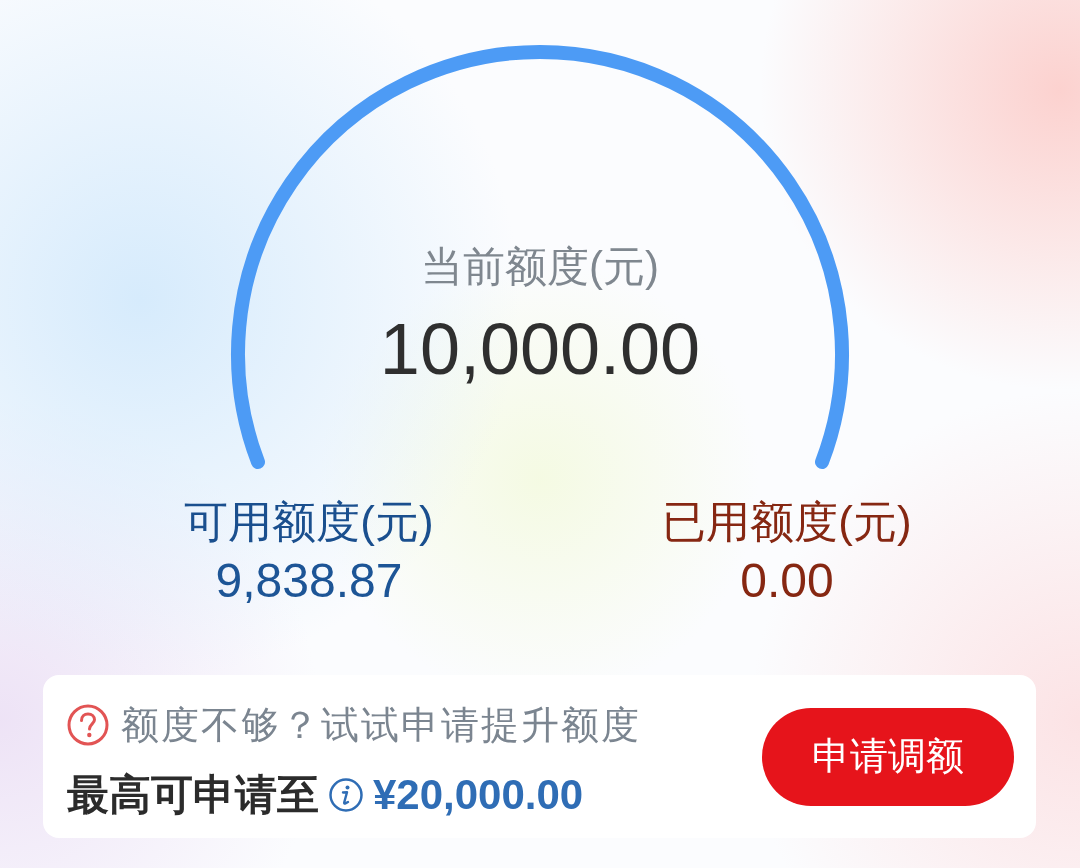 The height and width of the screenshot is (868, 1080). Describe the element at coordinates (888, 756) in the screenshot. I see `apply-button: 申请调额` at that location.